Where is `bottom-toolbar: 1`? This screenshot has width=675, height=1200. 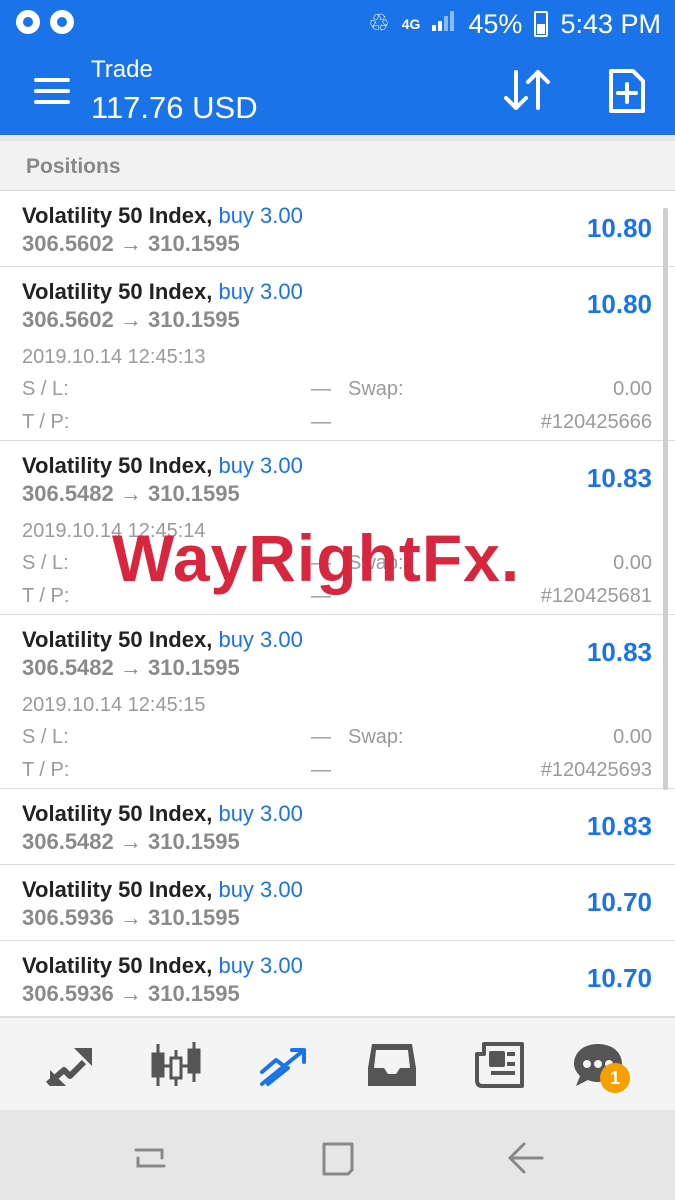
bottom-toolbar: 1 is located at coordinates (337, 1063).